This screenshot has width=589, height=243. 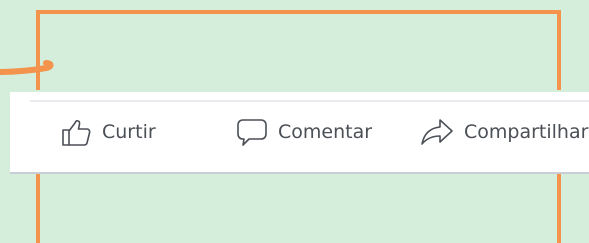 I want to click on share-label: Compartilhar, so click(x=526, y=132).